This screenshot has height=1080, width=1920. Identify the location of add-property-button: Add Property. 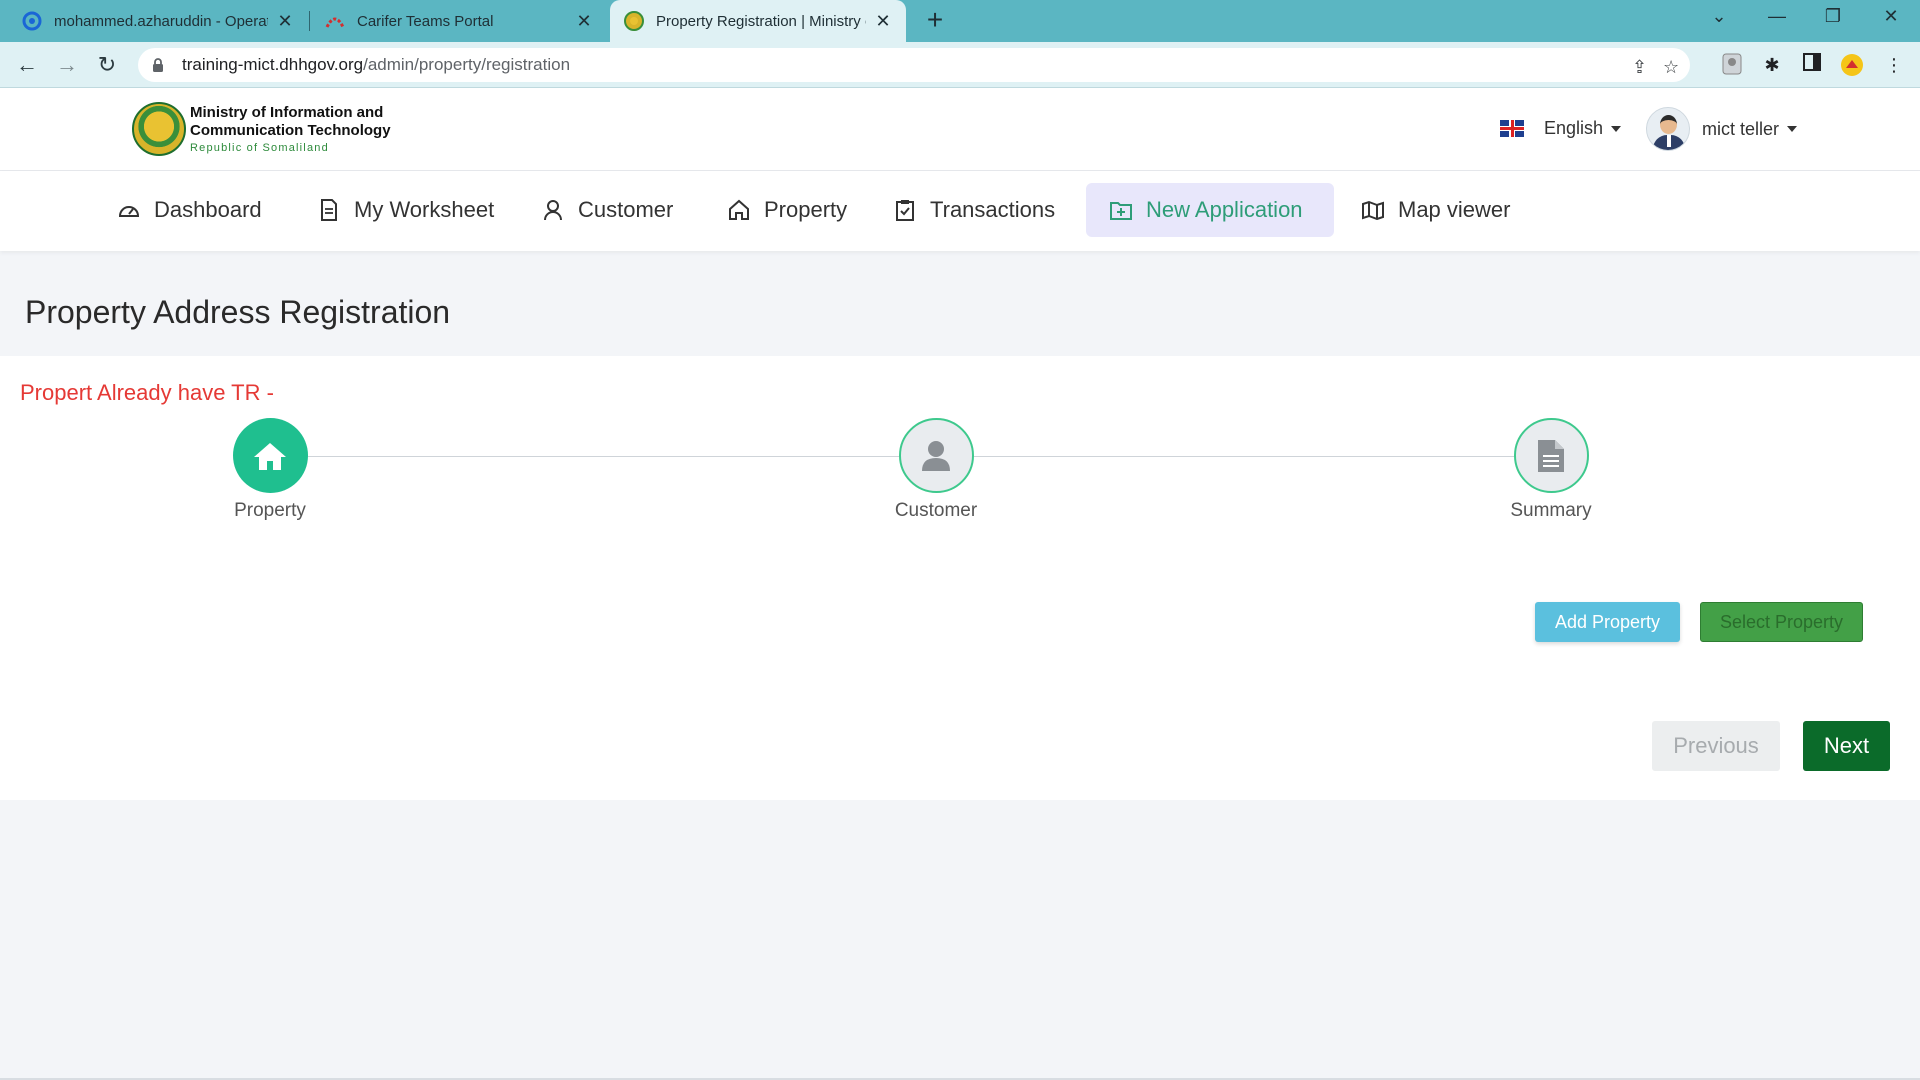
(1607, 622).